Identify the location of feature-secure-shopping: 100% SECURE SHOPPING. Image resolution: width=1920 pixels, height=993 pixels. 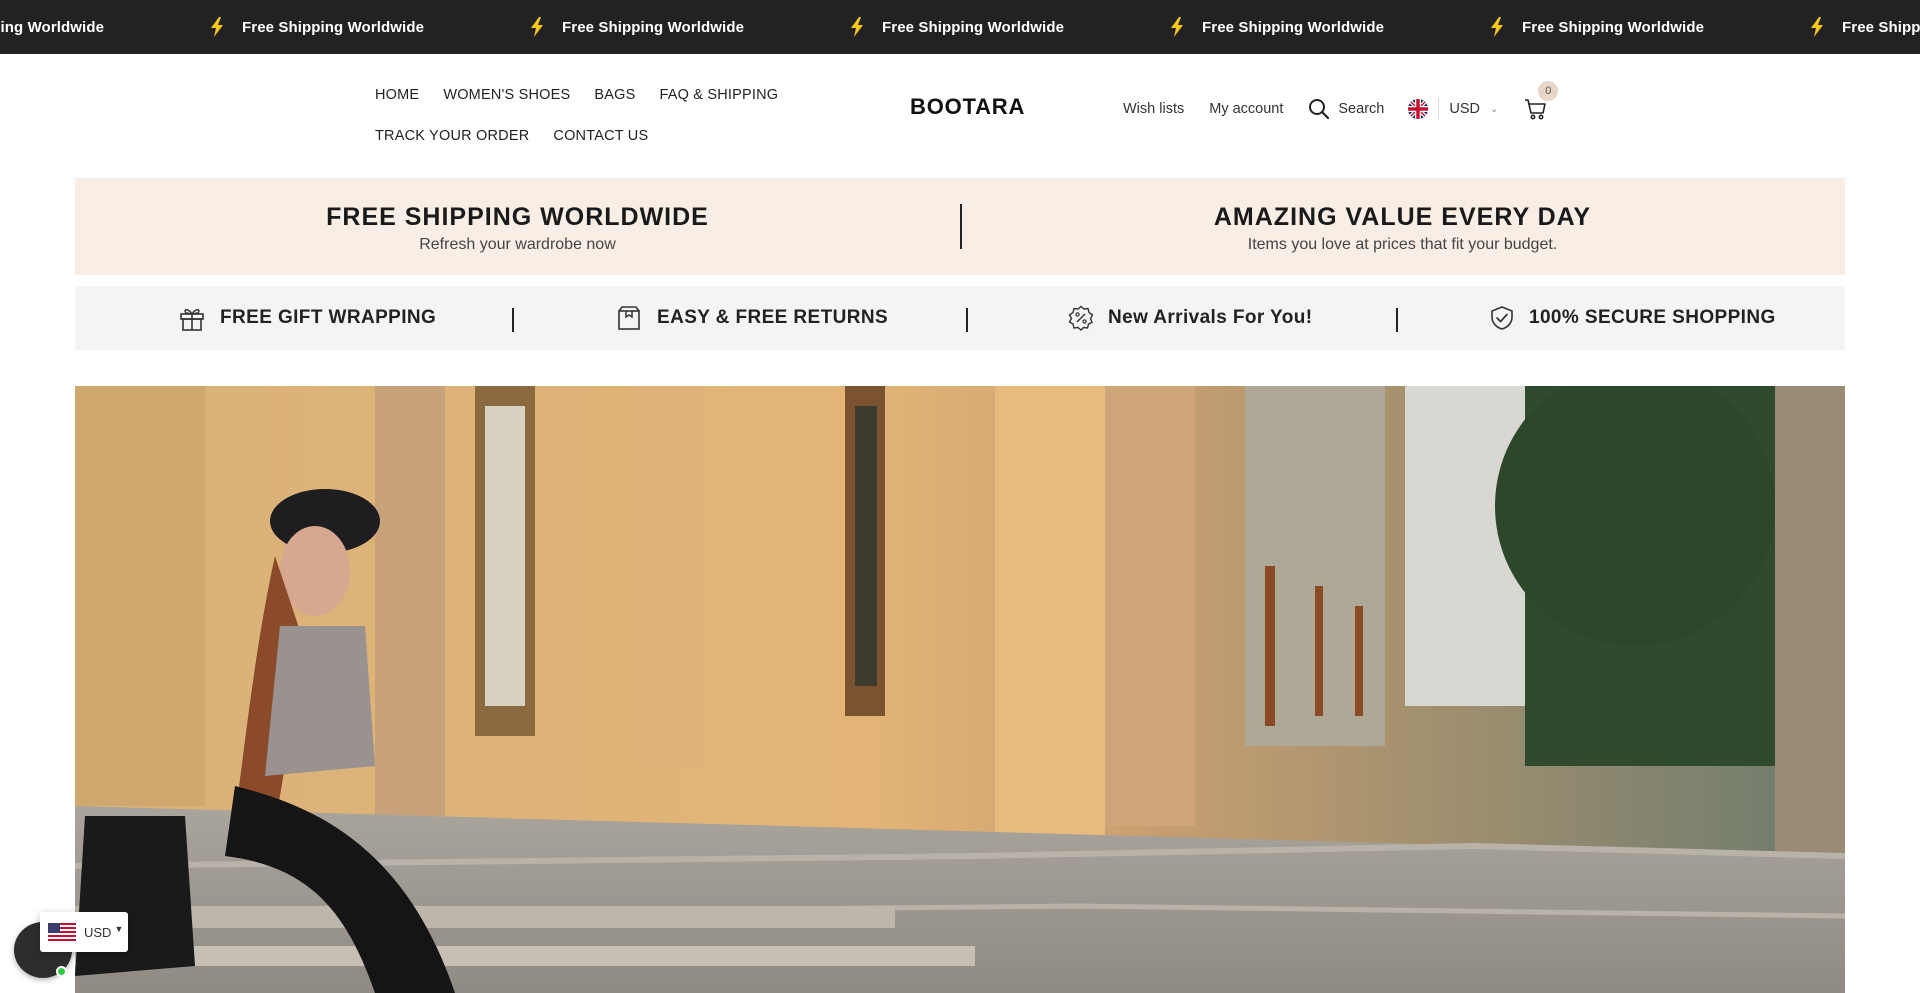
(1632, 318).